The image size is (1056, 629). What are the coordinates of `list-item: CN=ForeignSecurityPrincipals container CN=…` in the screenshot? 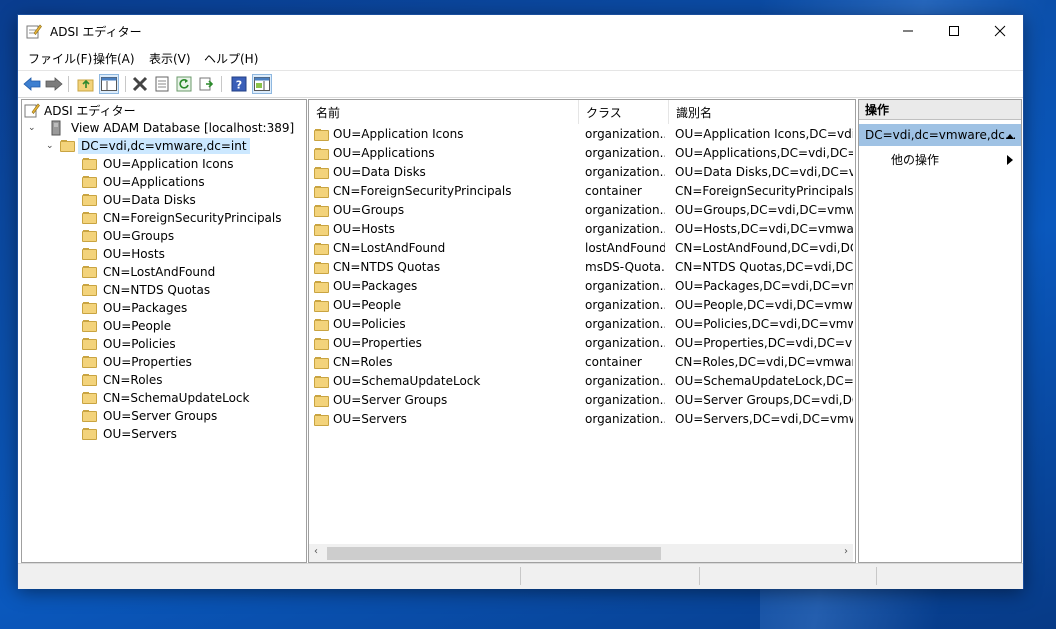 It's located at (581, 191).